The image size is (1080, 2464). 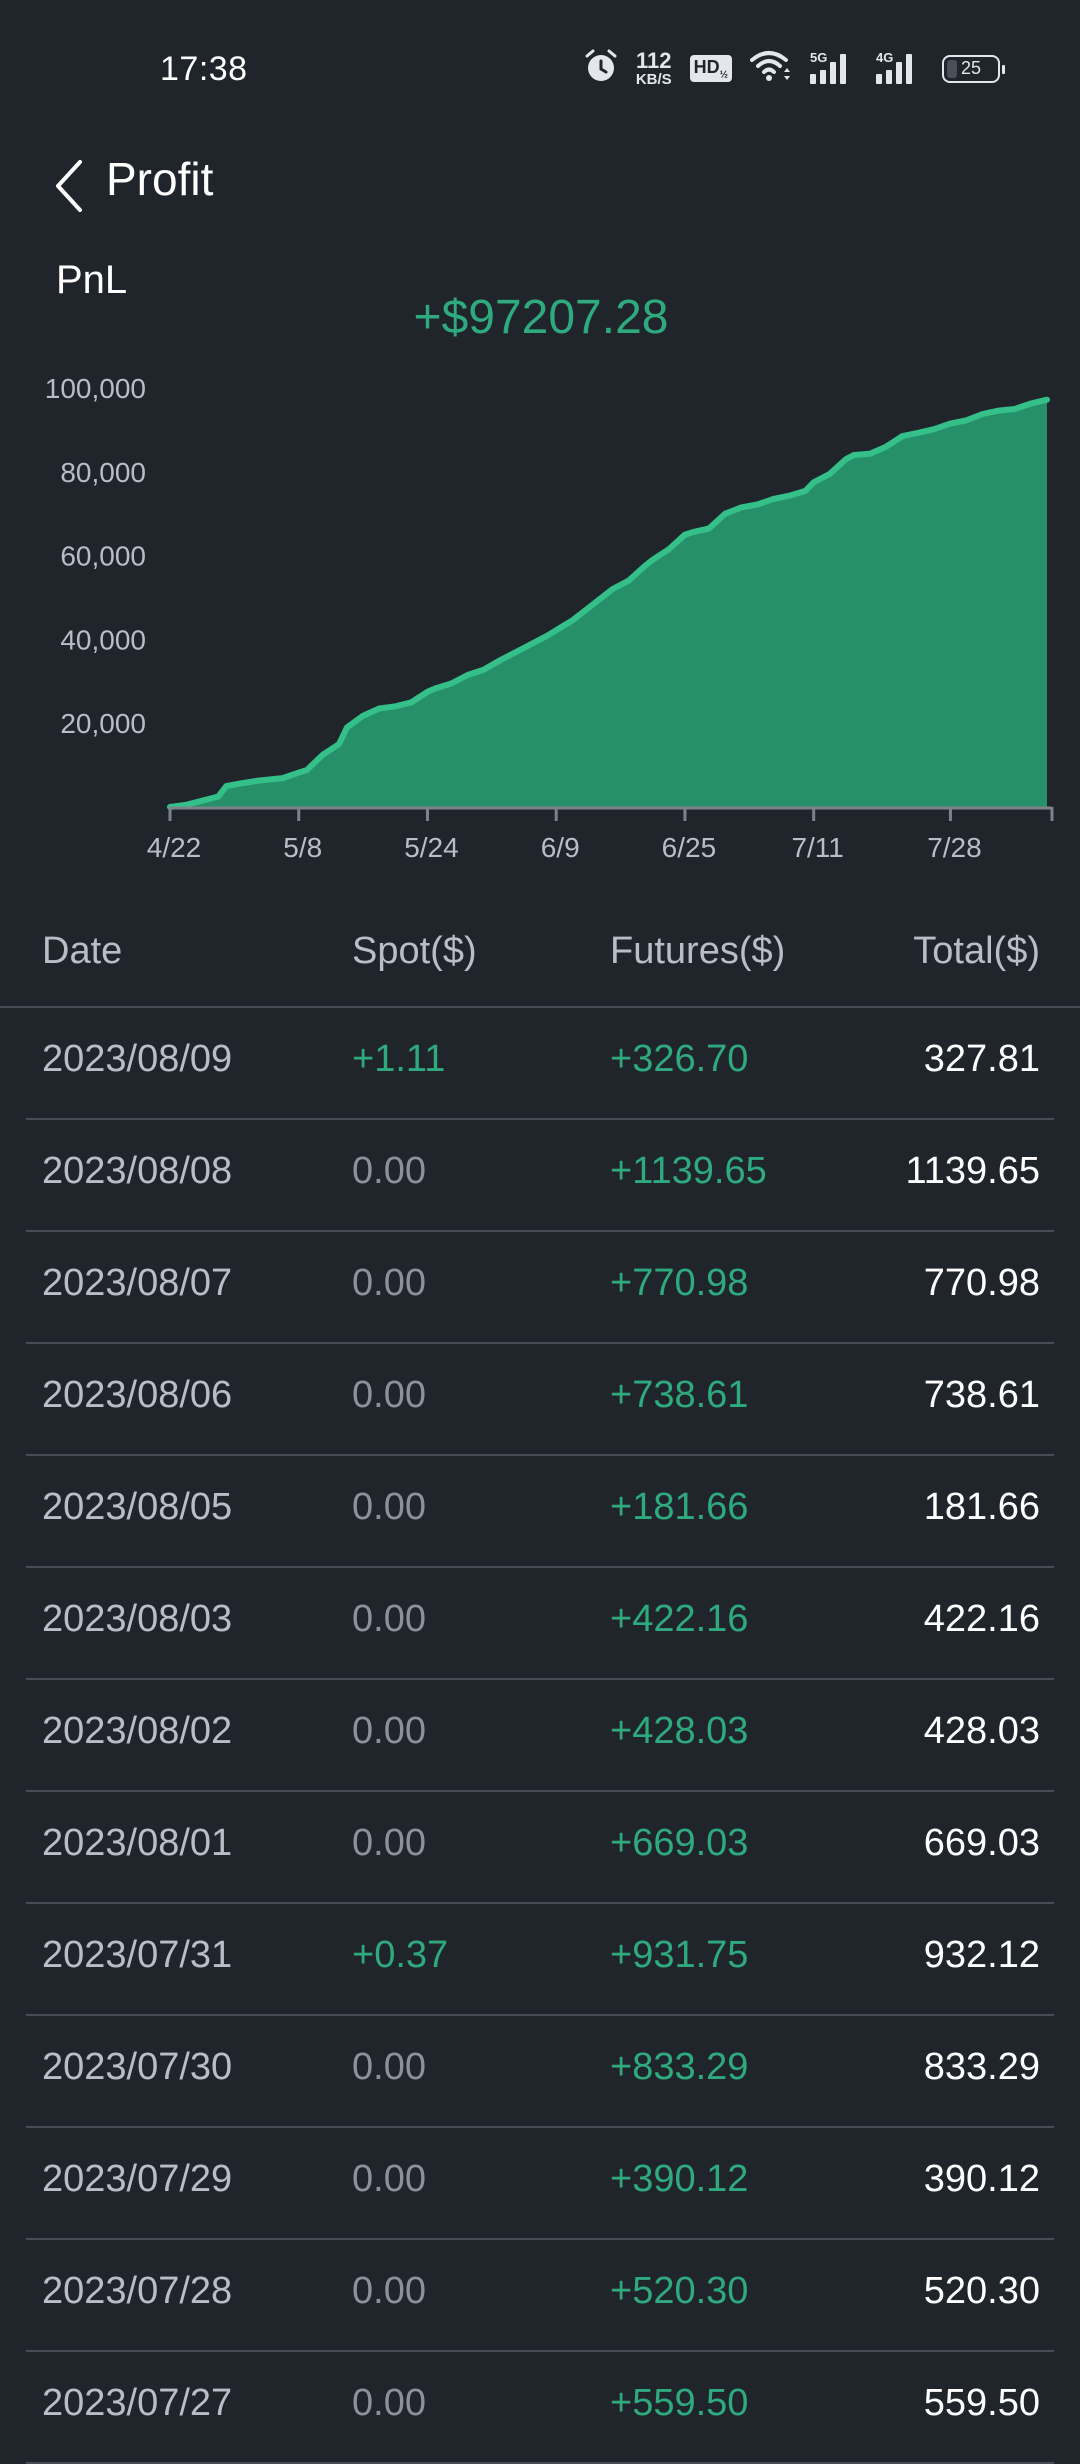 What do you see at coordinates (679, 1619) in the screenshot?
I see `cell-futures: +422.16` at bounding box center [679, 1619].